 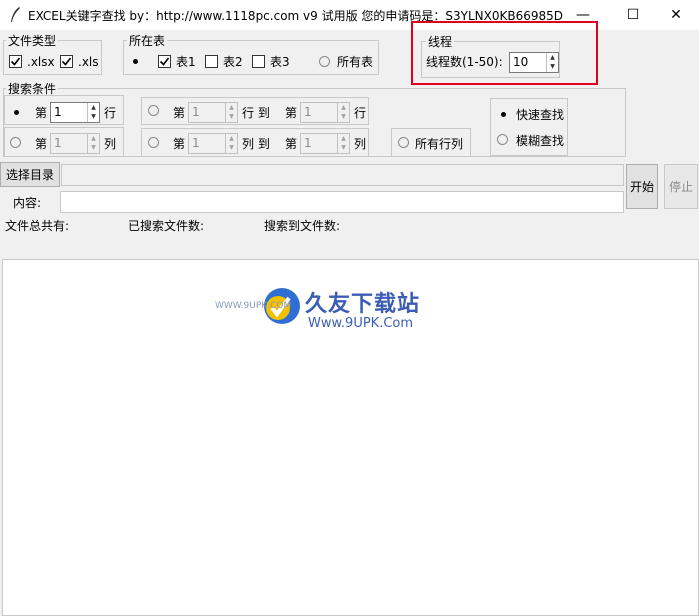 I want to click on col-range-mid: 列 到, so click(x=256, y=144).